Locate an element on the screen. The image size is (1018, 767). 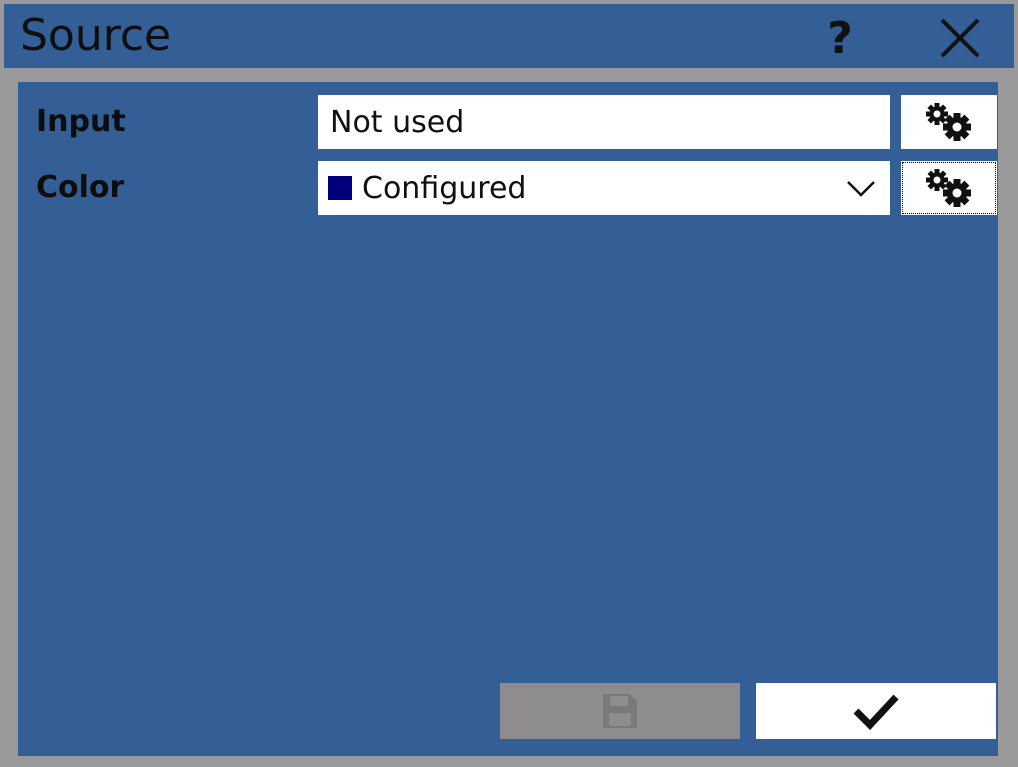
close-icon is located at coordinates (960, 38).